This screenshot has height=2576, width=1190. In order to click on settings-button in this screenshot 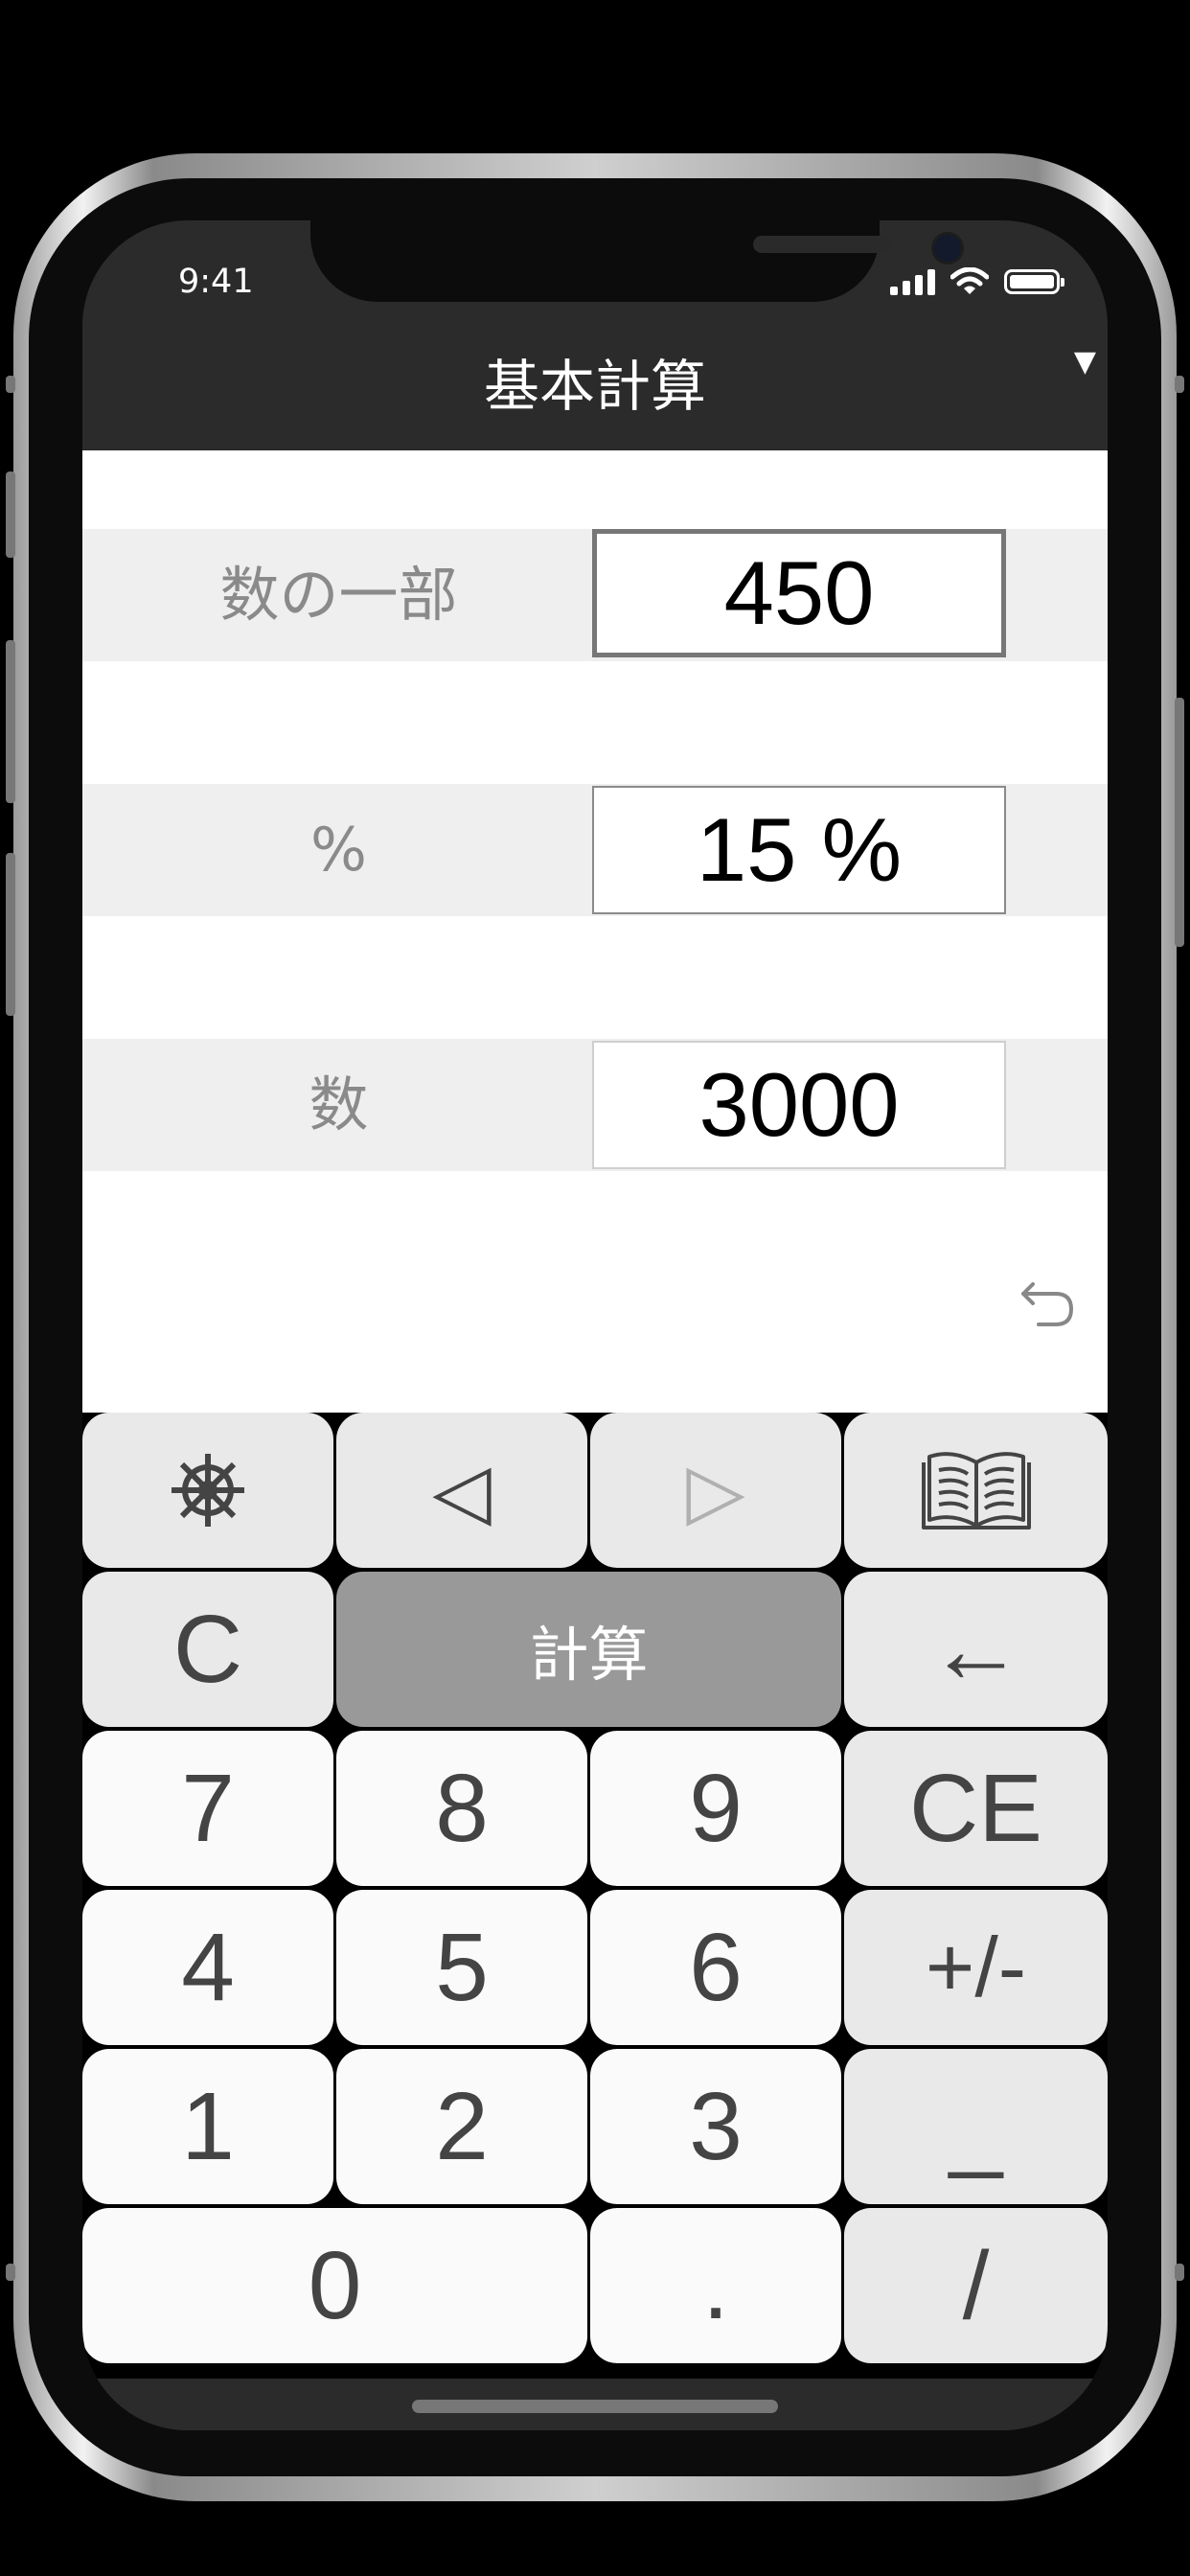, I will do `click(207, 1490)`.